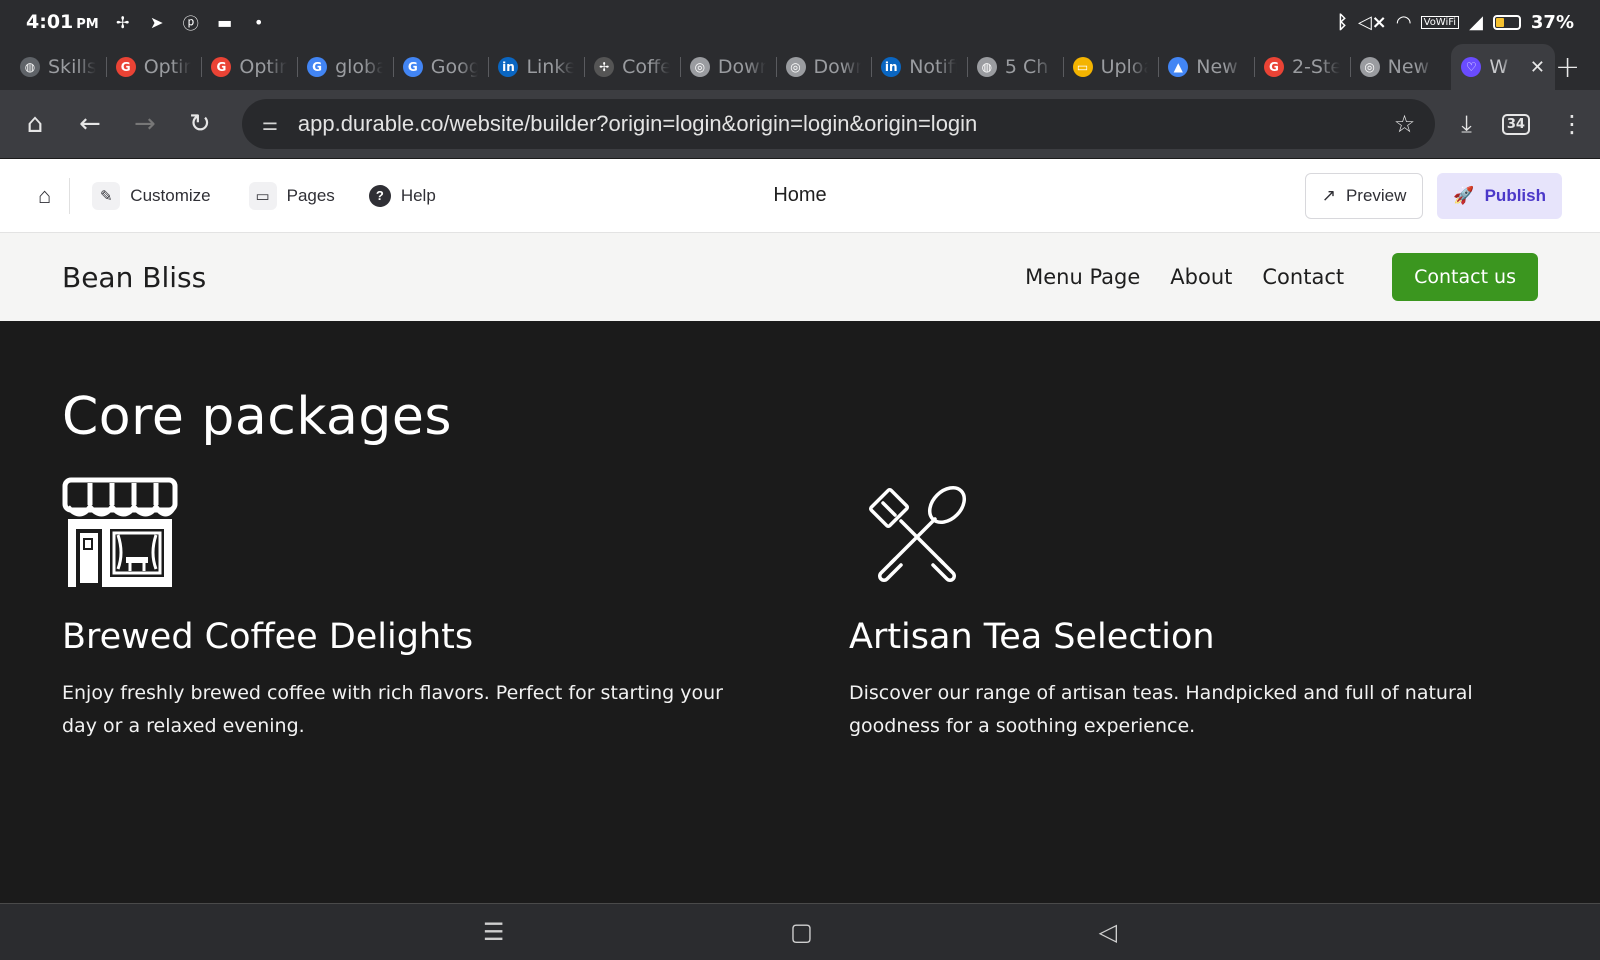 This screenshot has width=1600, height=960. What do you see at coordinates (494, 932) in the screenshot?
I see `recents-icon: ☰` at bounding box center [494, 932].